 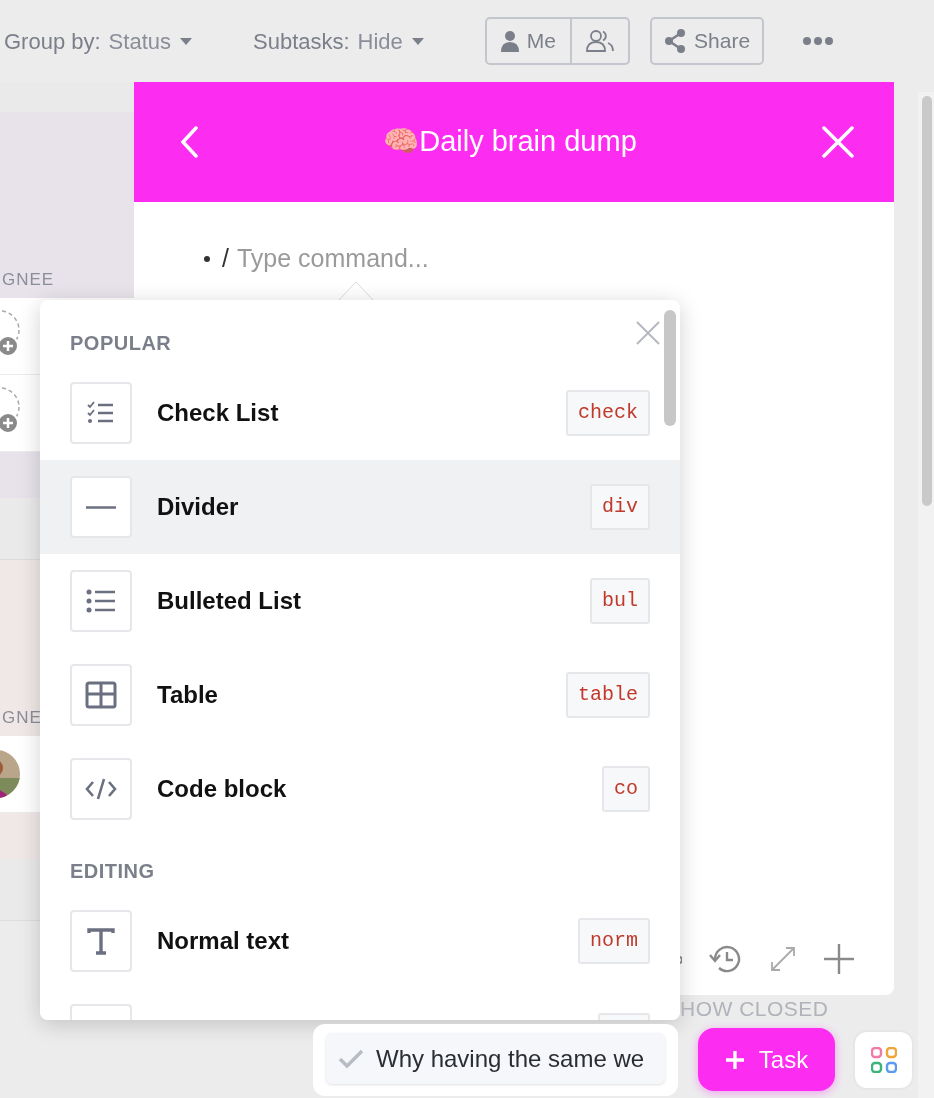 I want to click on apps-icon, so click(x=883, y=1060).